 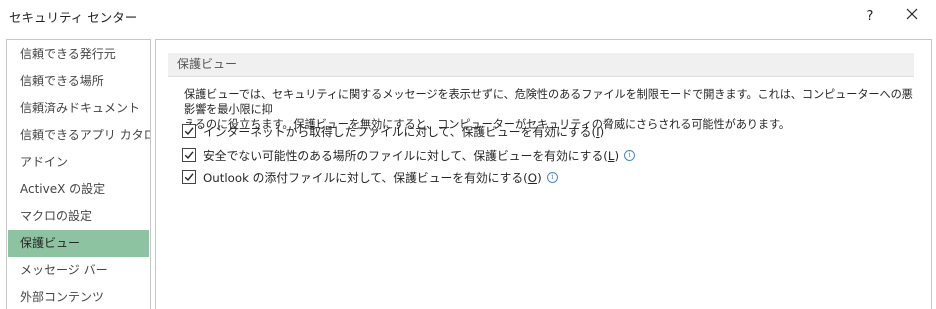 I want to click on window-title: セキュリティ センター, so click(x=73, y=17).